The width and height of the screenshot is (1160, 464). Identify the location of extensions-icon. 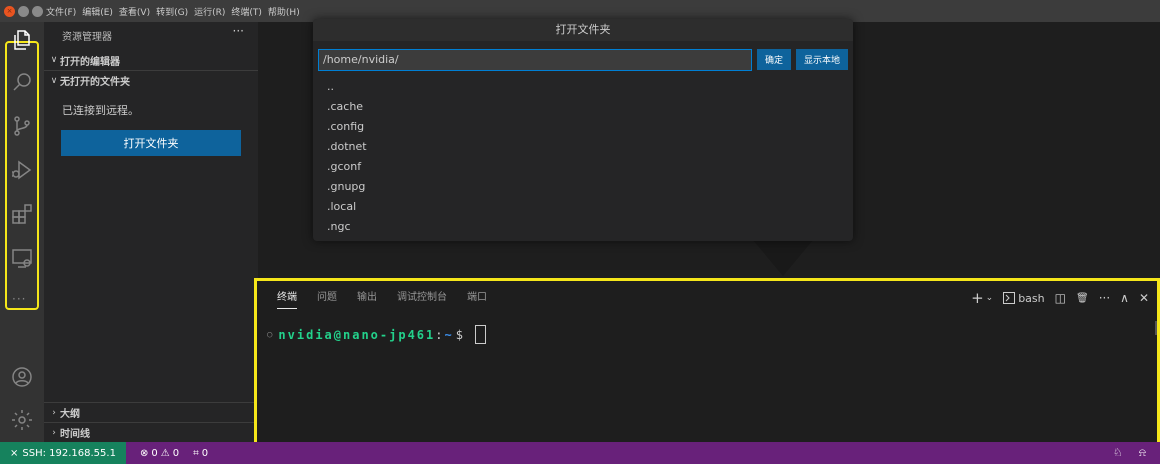
(22, 214).